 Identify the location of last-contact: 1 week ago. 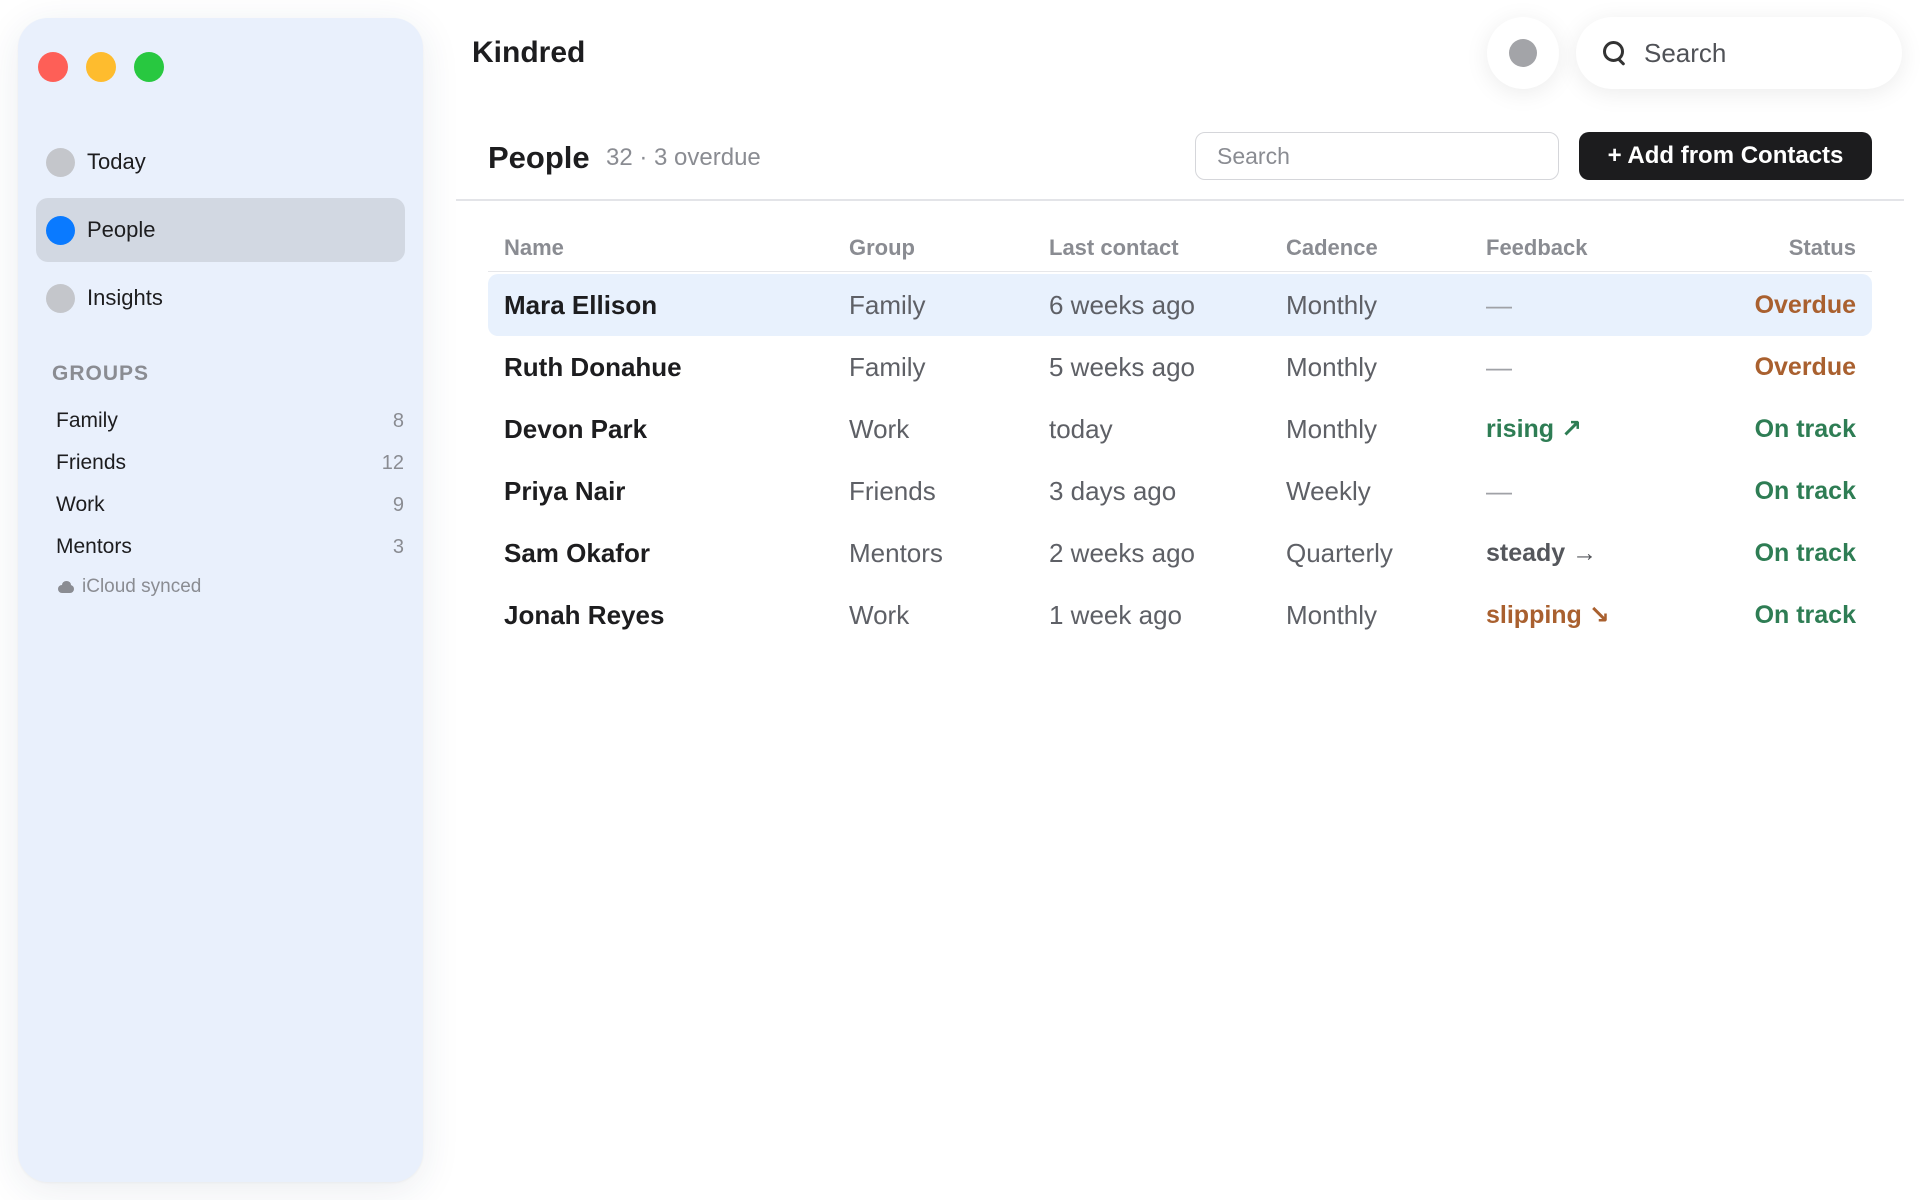
(1115, 614).